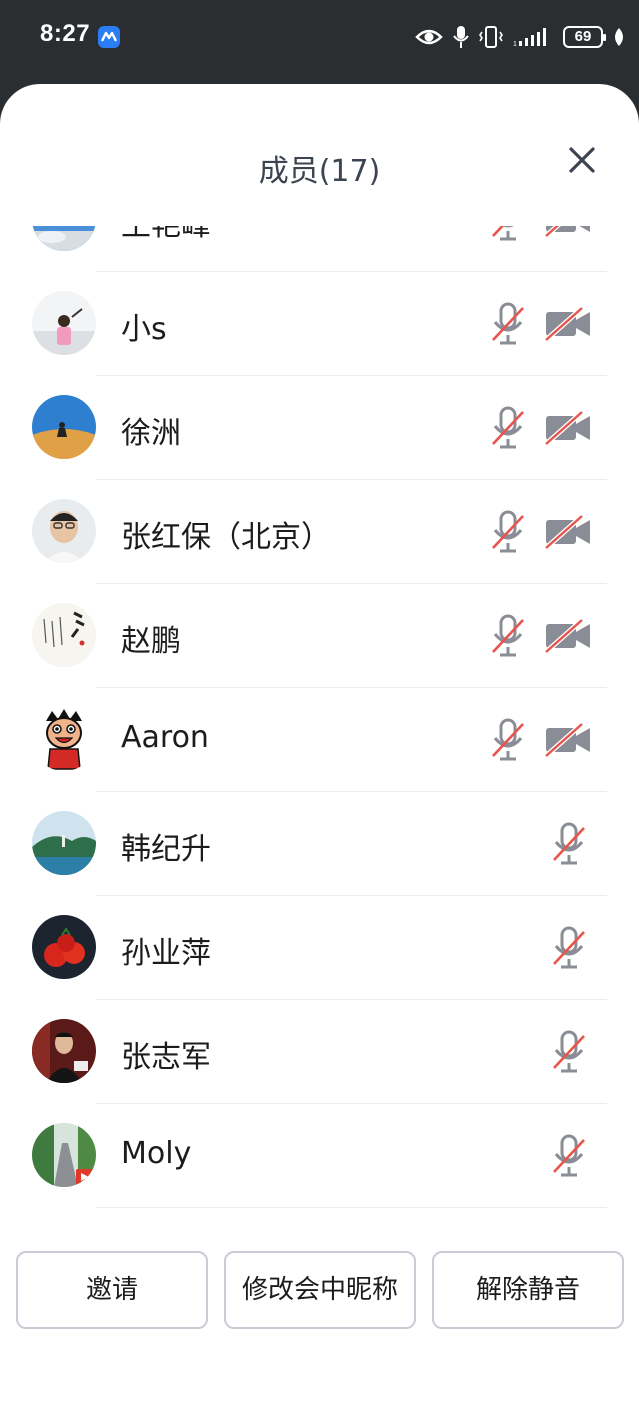 The image size is (639, 1406). I want to click on battery-icon: 69, so click(584, 37).